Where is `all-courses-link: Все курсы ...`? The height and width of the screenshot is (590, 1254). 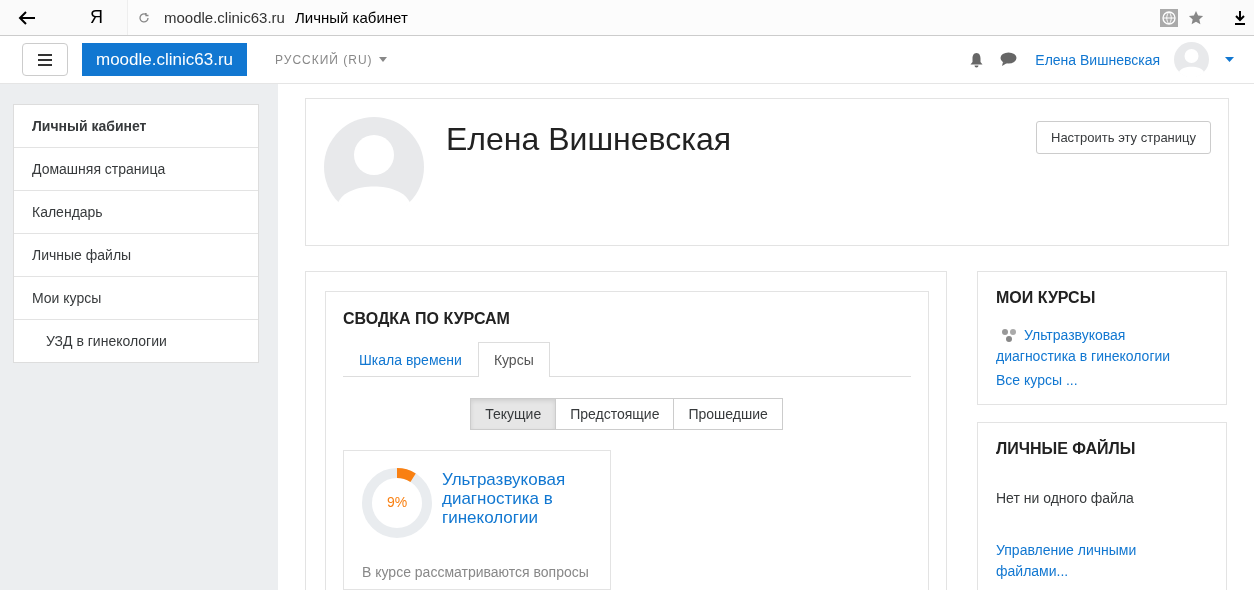 all-courses-link: Все курсы ... is located at coordinates (1102, 380).